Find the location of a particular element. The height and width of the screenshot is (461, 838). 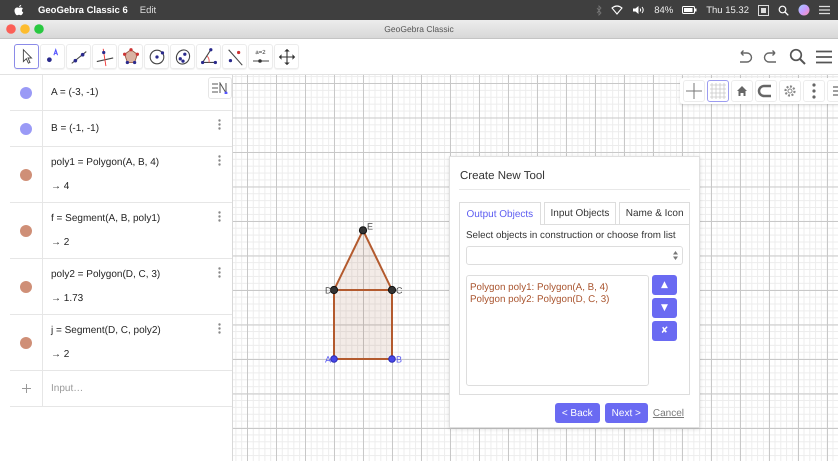

sort-icon is located at coordinates (220, 88).